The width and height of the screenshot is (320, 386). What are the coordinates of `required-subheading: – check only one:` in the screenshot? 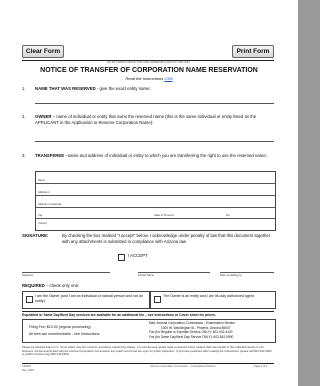 It's located at (62, 285).